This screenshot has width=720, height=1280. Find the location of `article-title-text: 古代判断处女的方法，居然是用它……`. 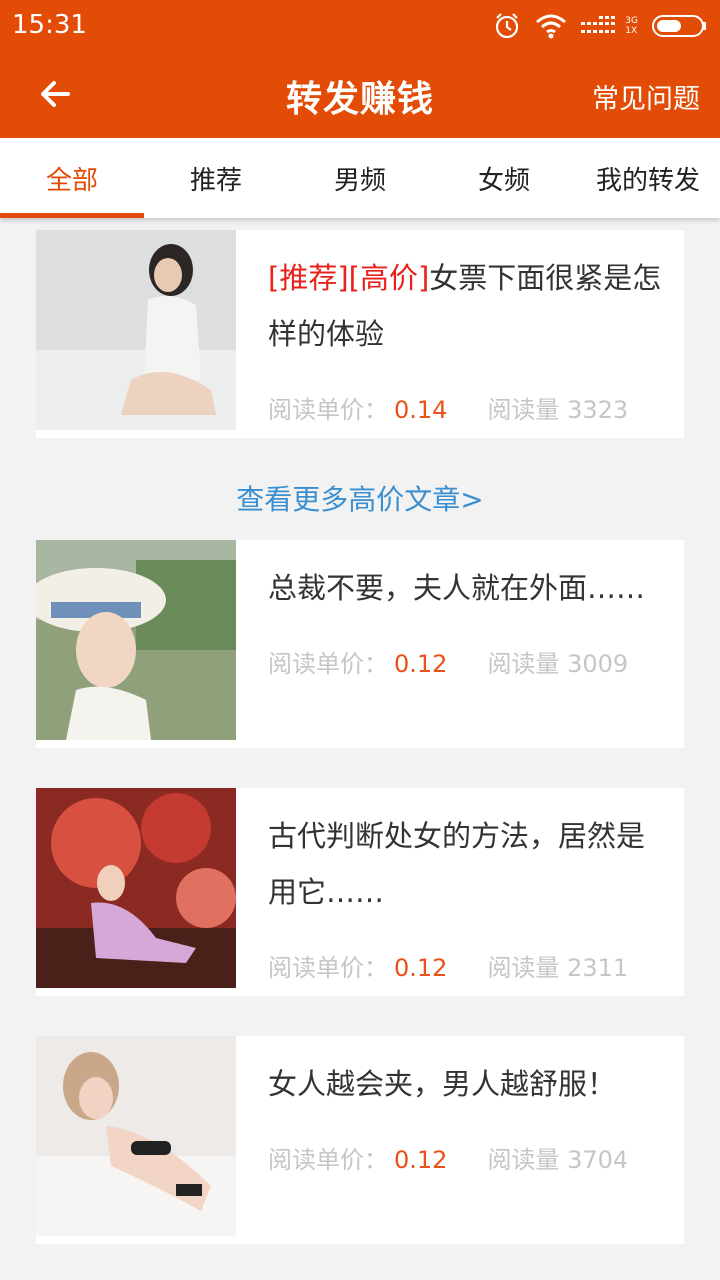

article-title-text: 古代判断处女的方法，居然是用它…… is located at coordinates (457, 864).